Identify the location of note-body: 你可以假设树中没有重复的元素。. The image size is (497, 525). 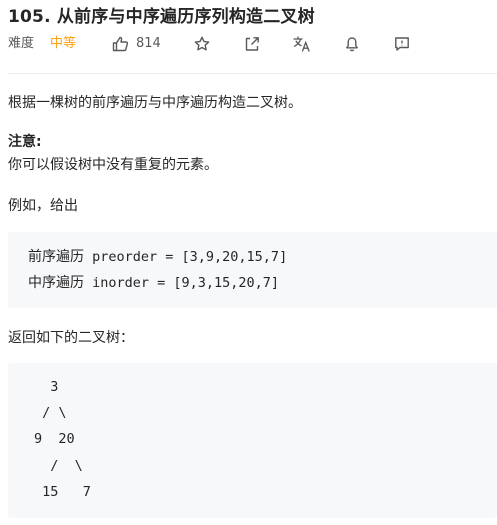
(113, 165).